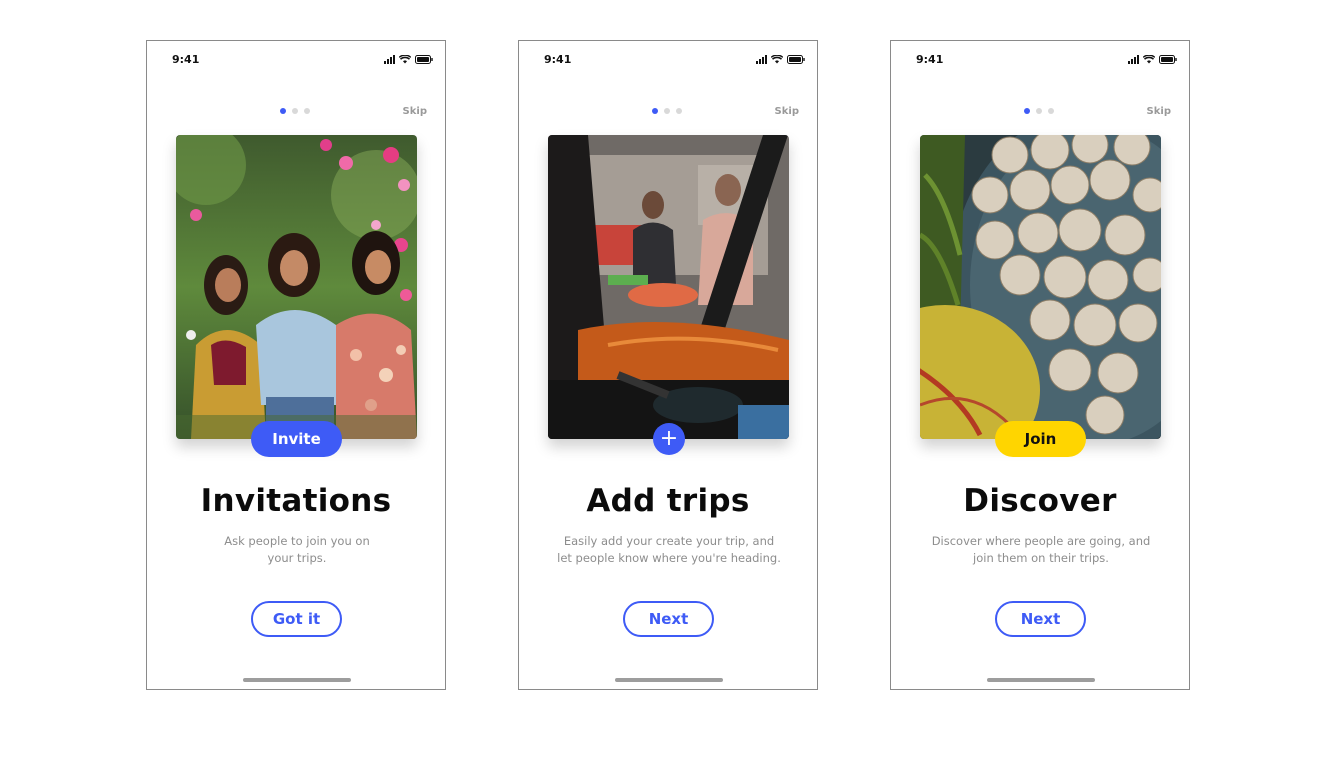 The image size is (1336, 768). I want to click on description-line: your trips., so click(297, 558).